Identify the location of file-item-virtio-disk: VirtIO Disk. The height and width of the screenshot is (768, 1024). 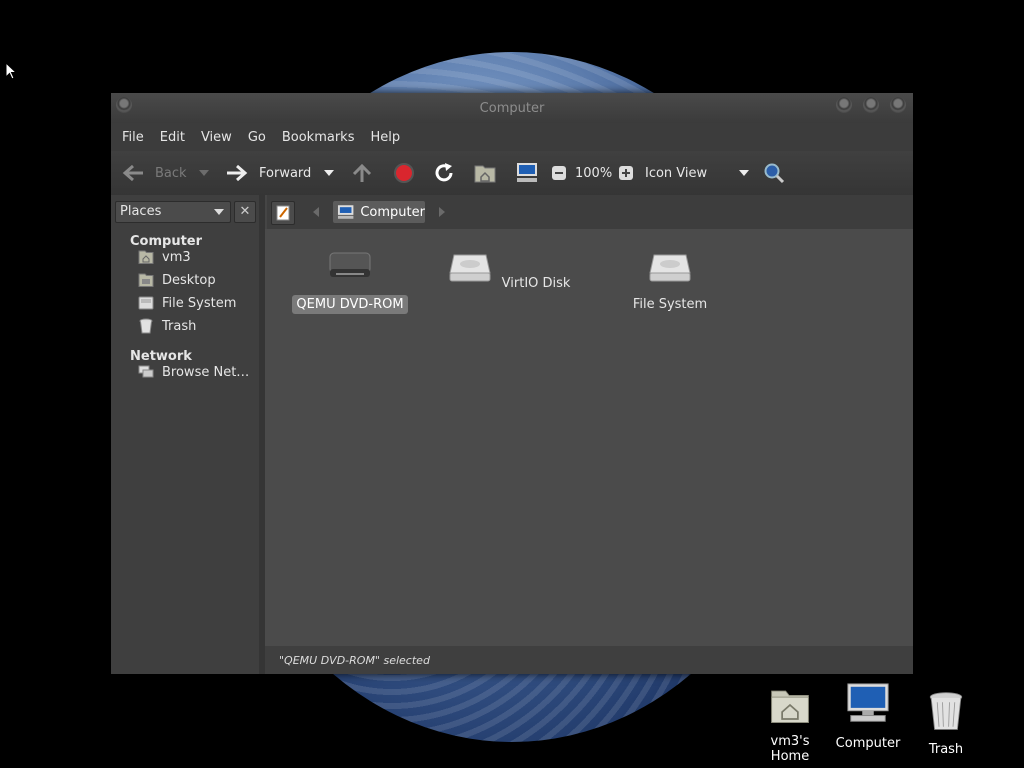
(510, 270).